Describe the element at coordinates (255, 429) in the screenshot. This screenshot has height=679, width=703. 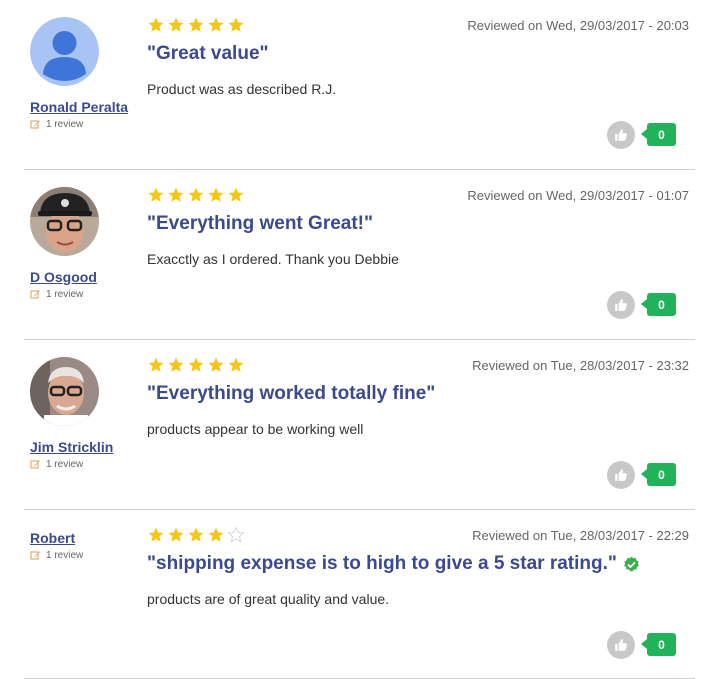
I see `review-body: products appear to be working well` at that location.